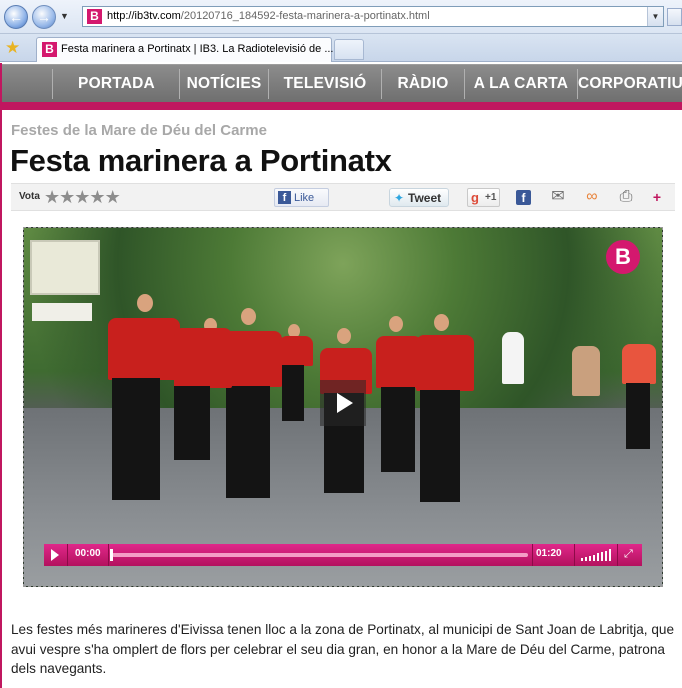 The height and width of the screenshot is (688, 682). Describe the element at coordinates (343, 197) in the screenshot. I see `share-bar: Vota ★★★★★ f Like ✦ Tweet g +1 f ✉ ∞ ⎙ +` at that location.